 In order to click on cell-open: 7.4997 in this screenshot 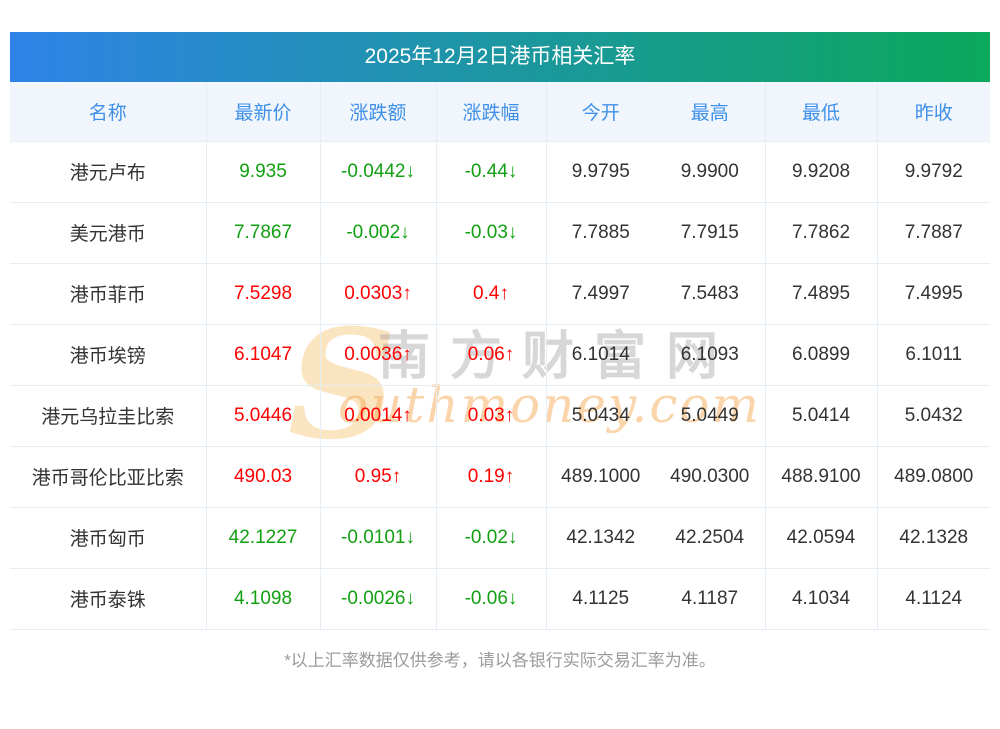, I will do `click(600, 294)`.